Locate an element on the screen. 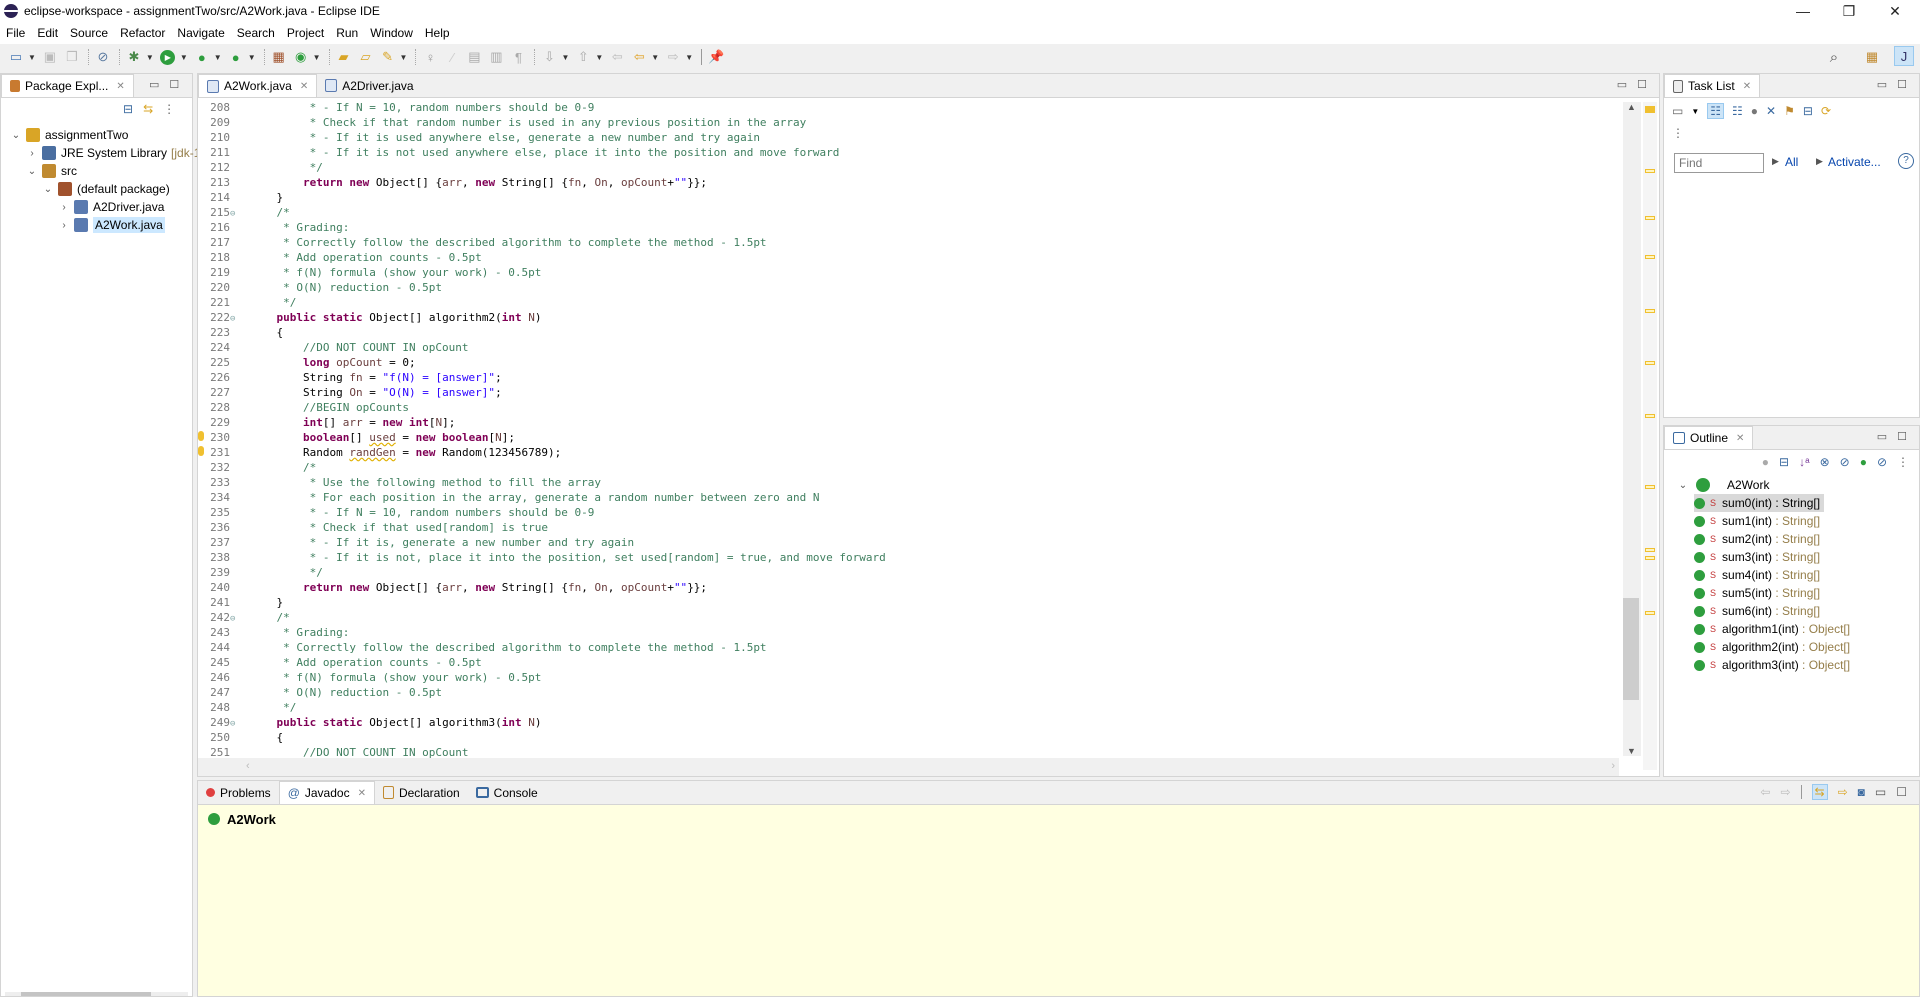 The height and width of the screenshot is (997, 1920). external-tools-icon: ● is located at coordinates (236, 57).